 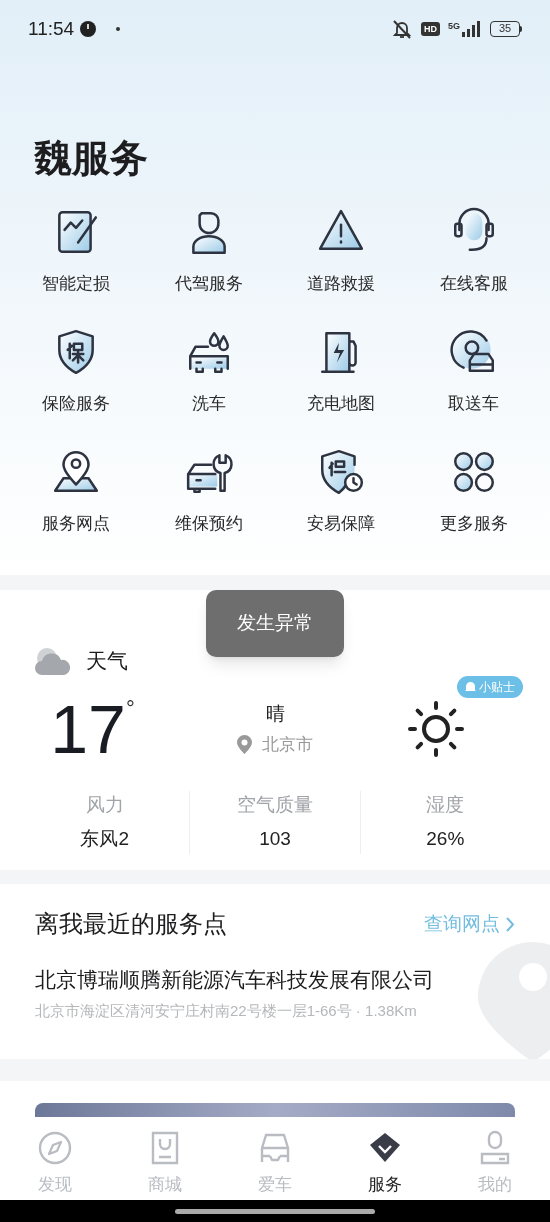 What do you see at coordinates (76, 503) in the screenshot?
I see `service-item: 服务网点` at bounding box center [76, 503].